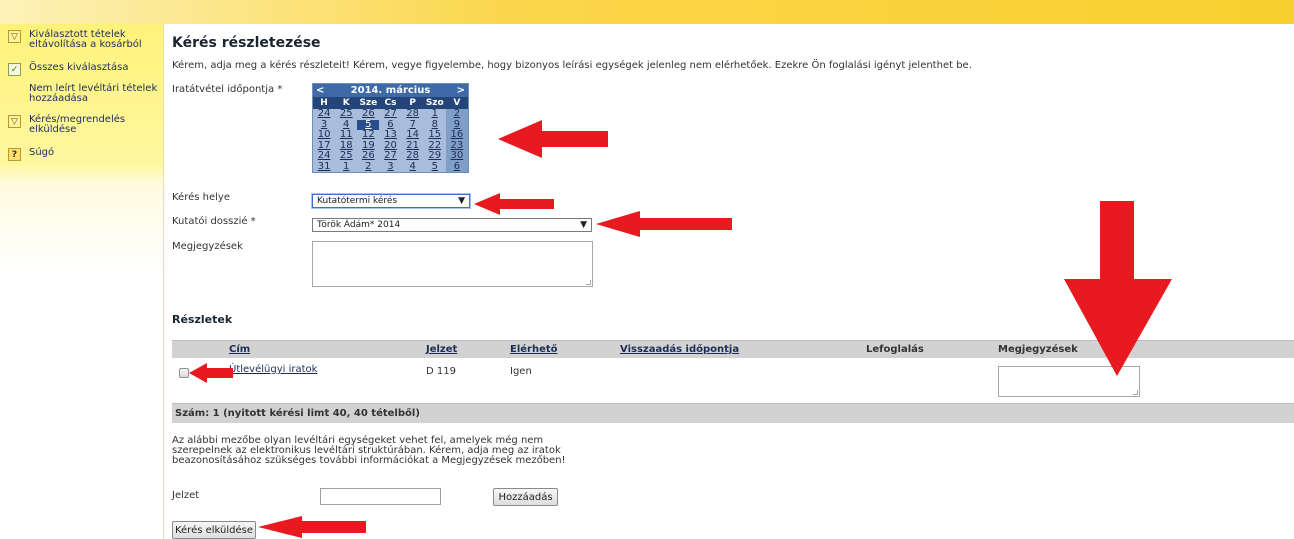 The image size is (1294, 539). What do you see at coordinates (214, 530) in the screenshot?
I see `submit-request-button: Kérés elküldése` at bounding box center [214, 530].